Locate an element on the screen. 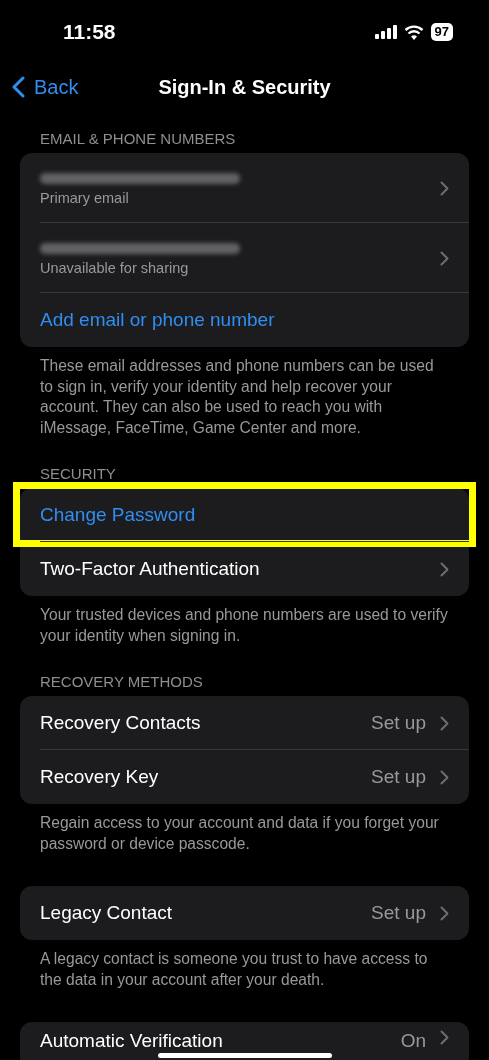 The image size is (489, 1060). back-label: Back is located at coordinates (56, 87).